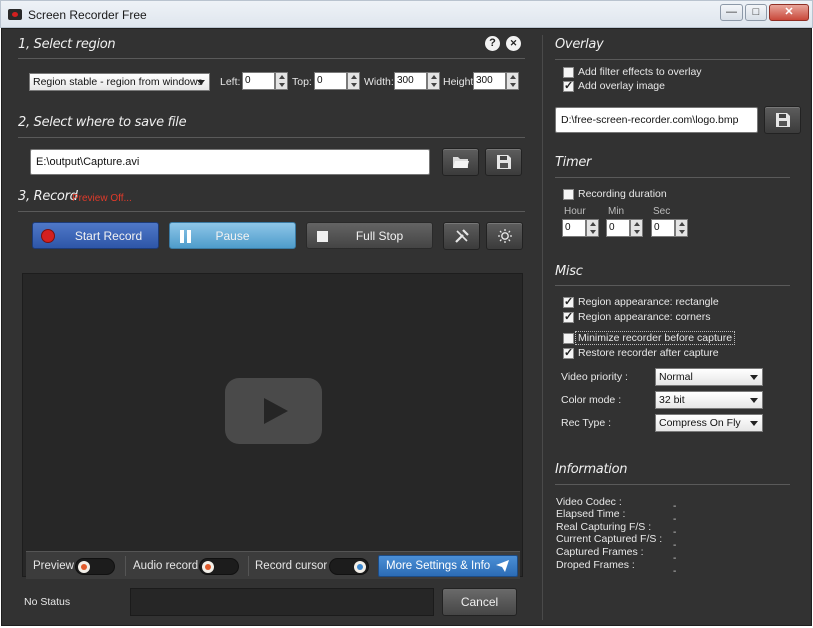 This screenshot has width=813, height=628. Describe the element at coordinates (406, 14) in the screenshot. I see `title-bar: Screen Recorder Free — □ ✕` at that location.